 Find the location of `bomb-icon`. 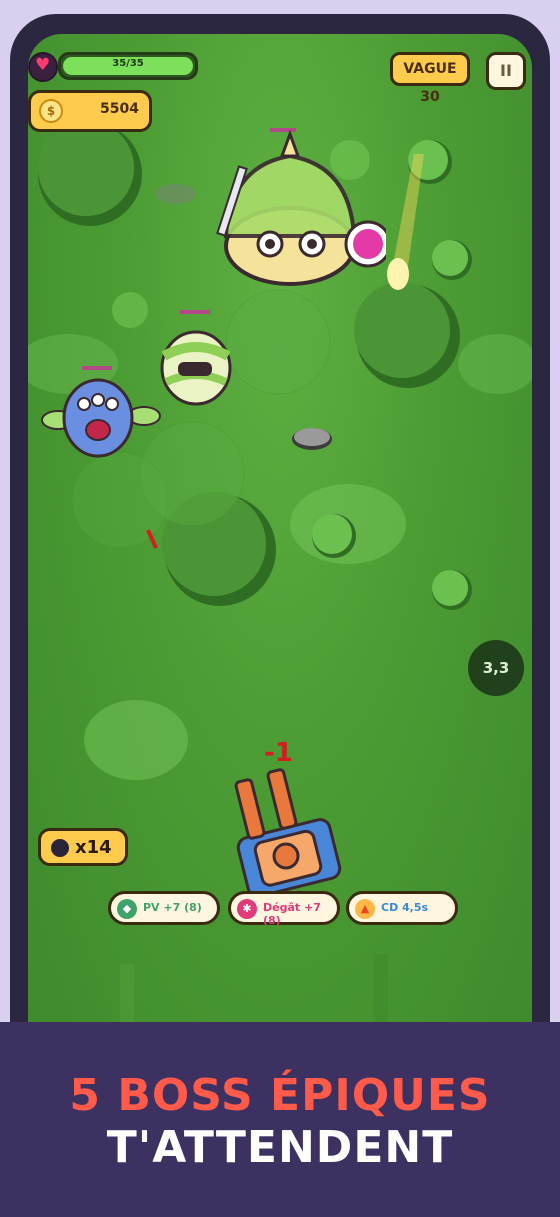

bomb-icon is located at coordinates (60, 848).